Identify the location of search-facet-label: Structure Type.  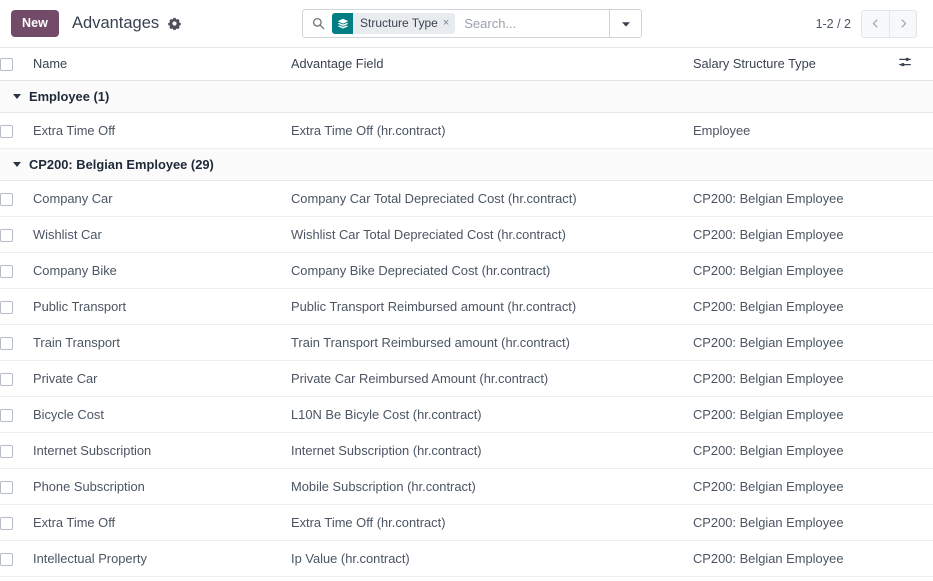
(399, 23).